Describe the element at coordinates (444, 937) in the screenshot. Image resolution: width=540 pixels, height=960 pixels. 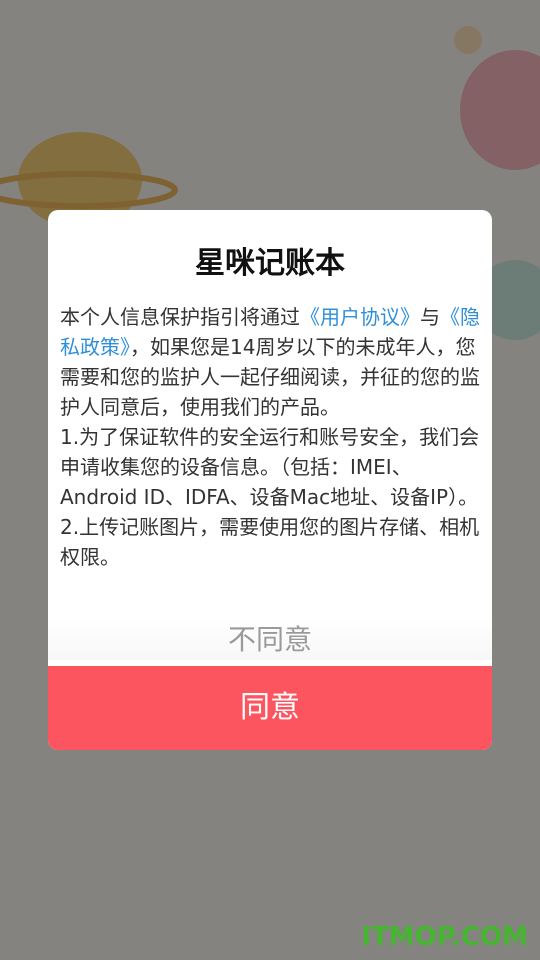
I see `watermark-logo: ITMOP.COM` at that location.